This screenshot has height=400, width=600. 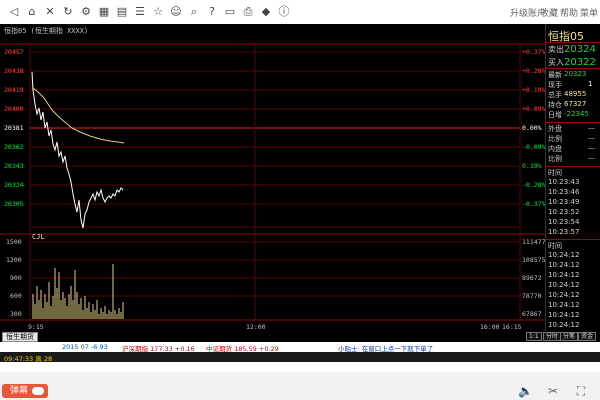 I want to click on tick-time: 10:23:52, so click(x=564, y=212).